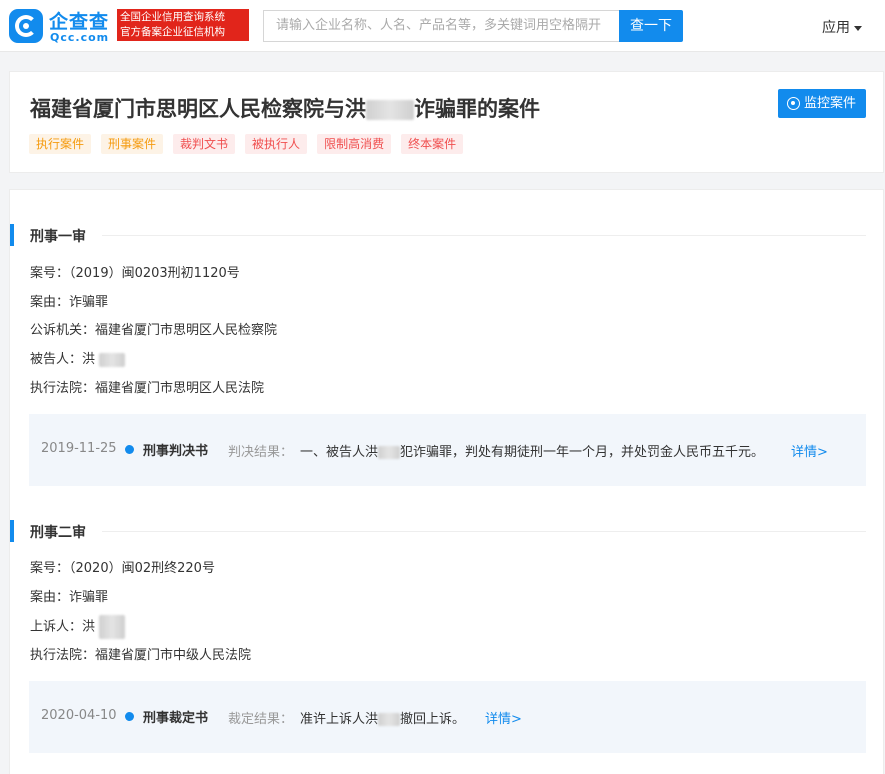 This screenshot has height=774, width=885. Describe the element at coordinates (433, 719) in the screenshot. I see `result-suffix: 撤回上诉。` at that location.